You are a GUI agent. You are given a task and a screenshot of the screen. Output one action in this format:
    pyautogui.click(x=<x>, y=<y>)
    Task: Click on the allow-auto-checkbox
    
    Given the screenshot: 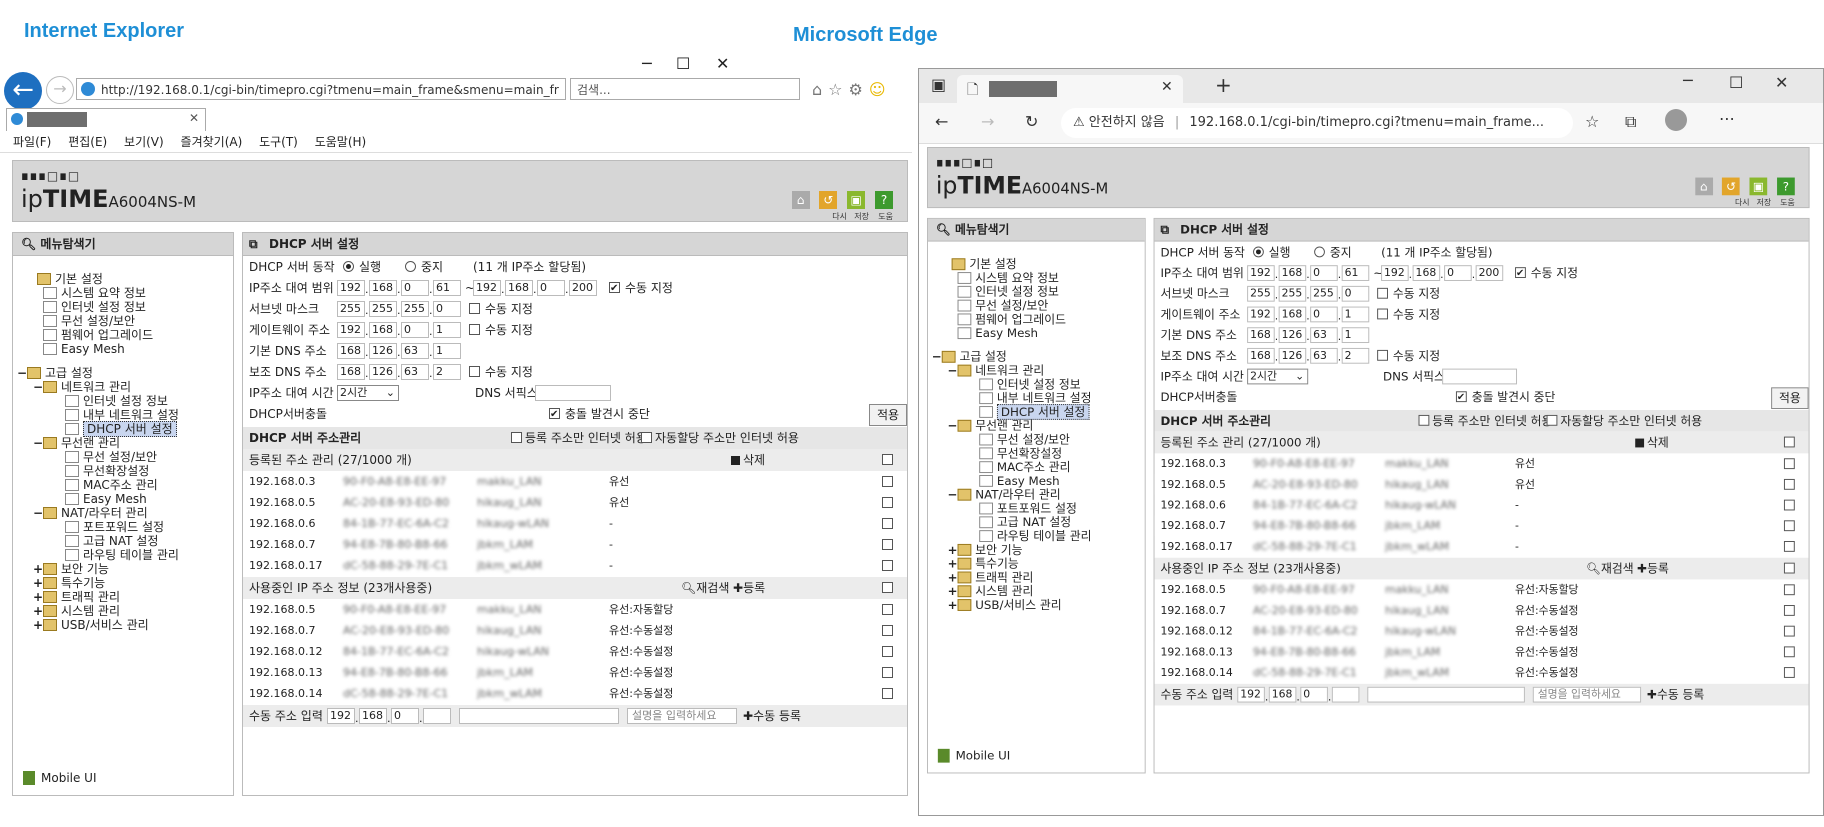 What is the action you would take?
    pyautogui.click(x=1552, y=420)
    